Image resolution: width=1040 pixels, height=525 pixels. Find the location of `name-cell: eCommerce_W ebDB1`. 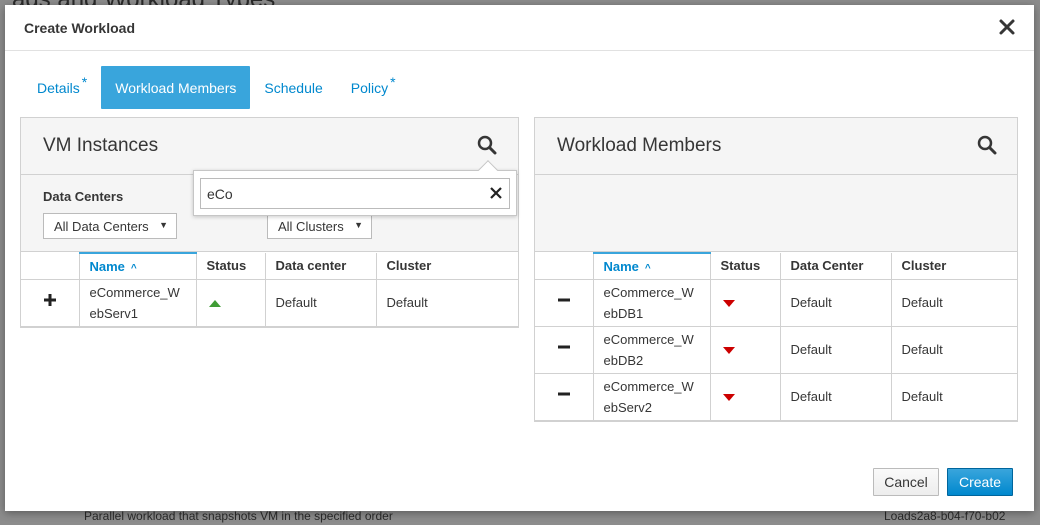

name-cell: eCommerce_W ebDB1 is located at coordinates (652, 303).